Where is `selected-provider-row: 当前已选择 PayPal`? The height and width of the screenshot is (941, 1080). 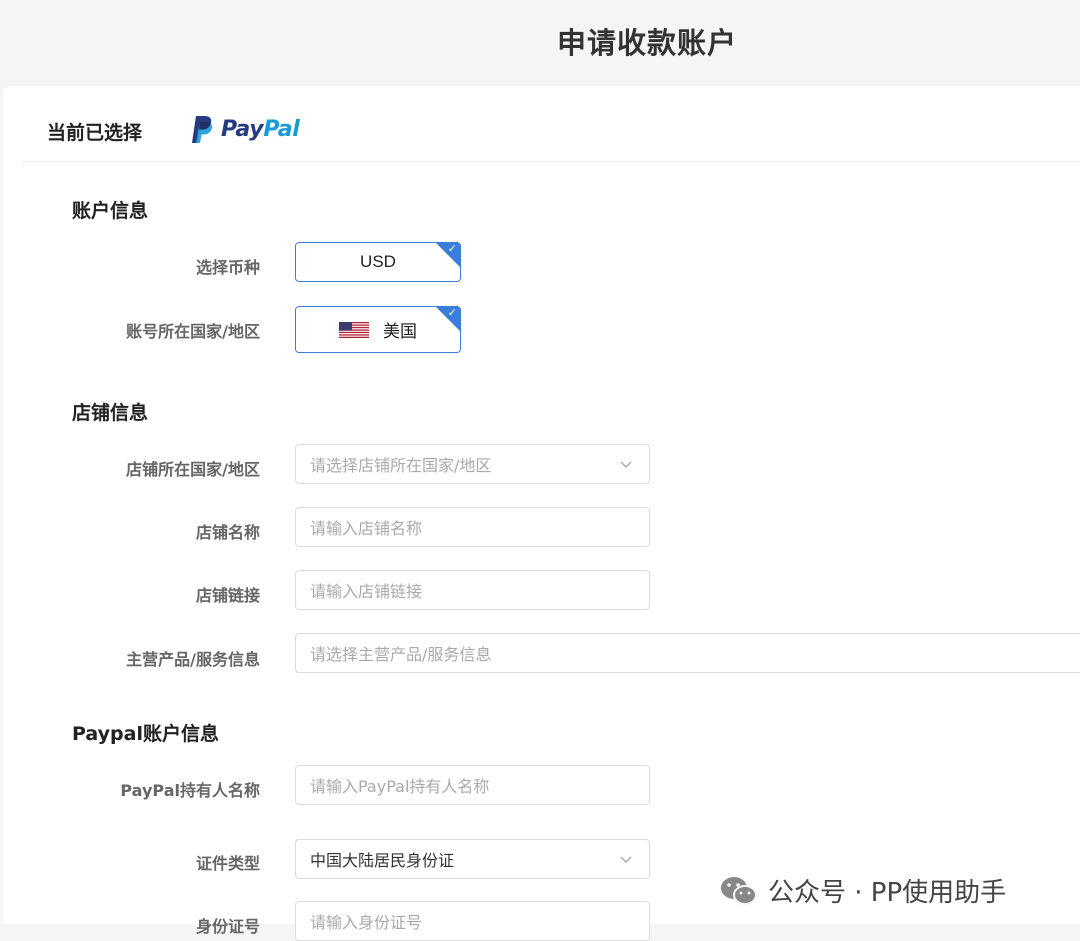 selected-provider-row: 当前已选择 PayPal is located at coordinates (550, 124).